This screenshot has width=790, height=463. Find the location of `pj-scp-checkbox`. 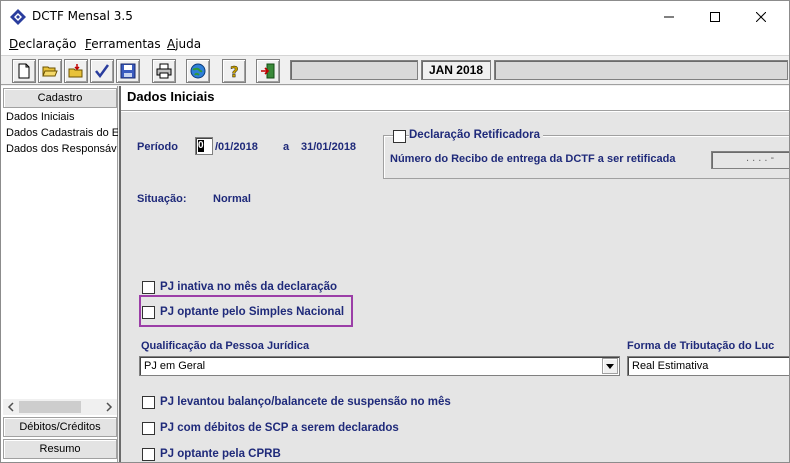

pj-scp-checkbox is located at coordinates (148, 428).